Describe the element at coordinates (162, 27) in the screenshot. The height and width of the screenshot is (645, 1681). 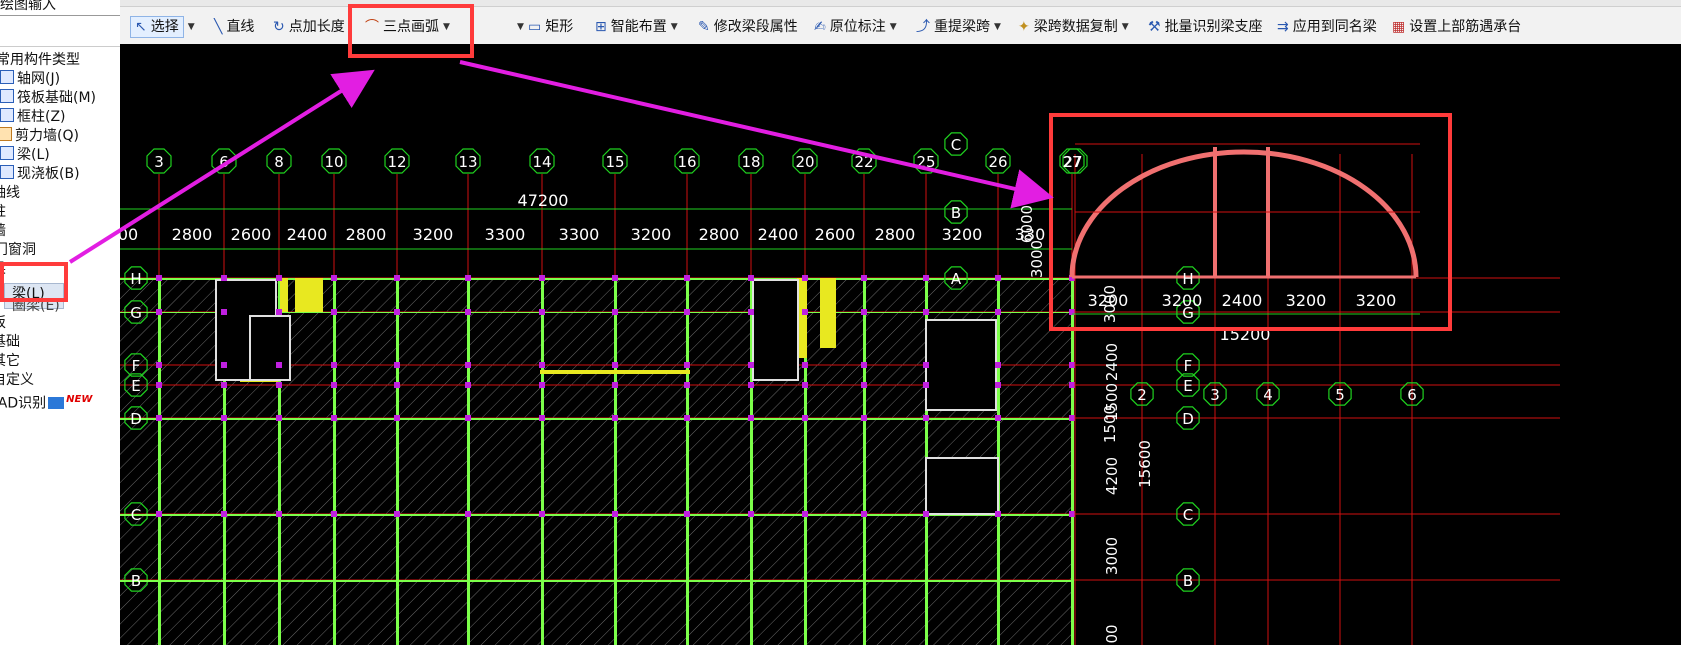
I see `select-tool-button: ↖ 选择 ▼` at that location.